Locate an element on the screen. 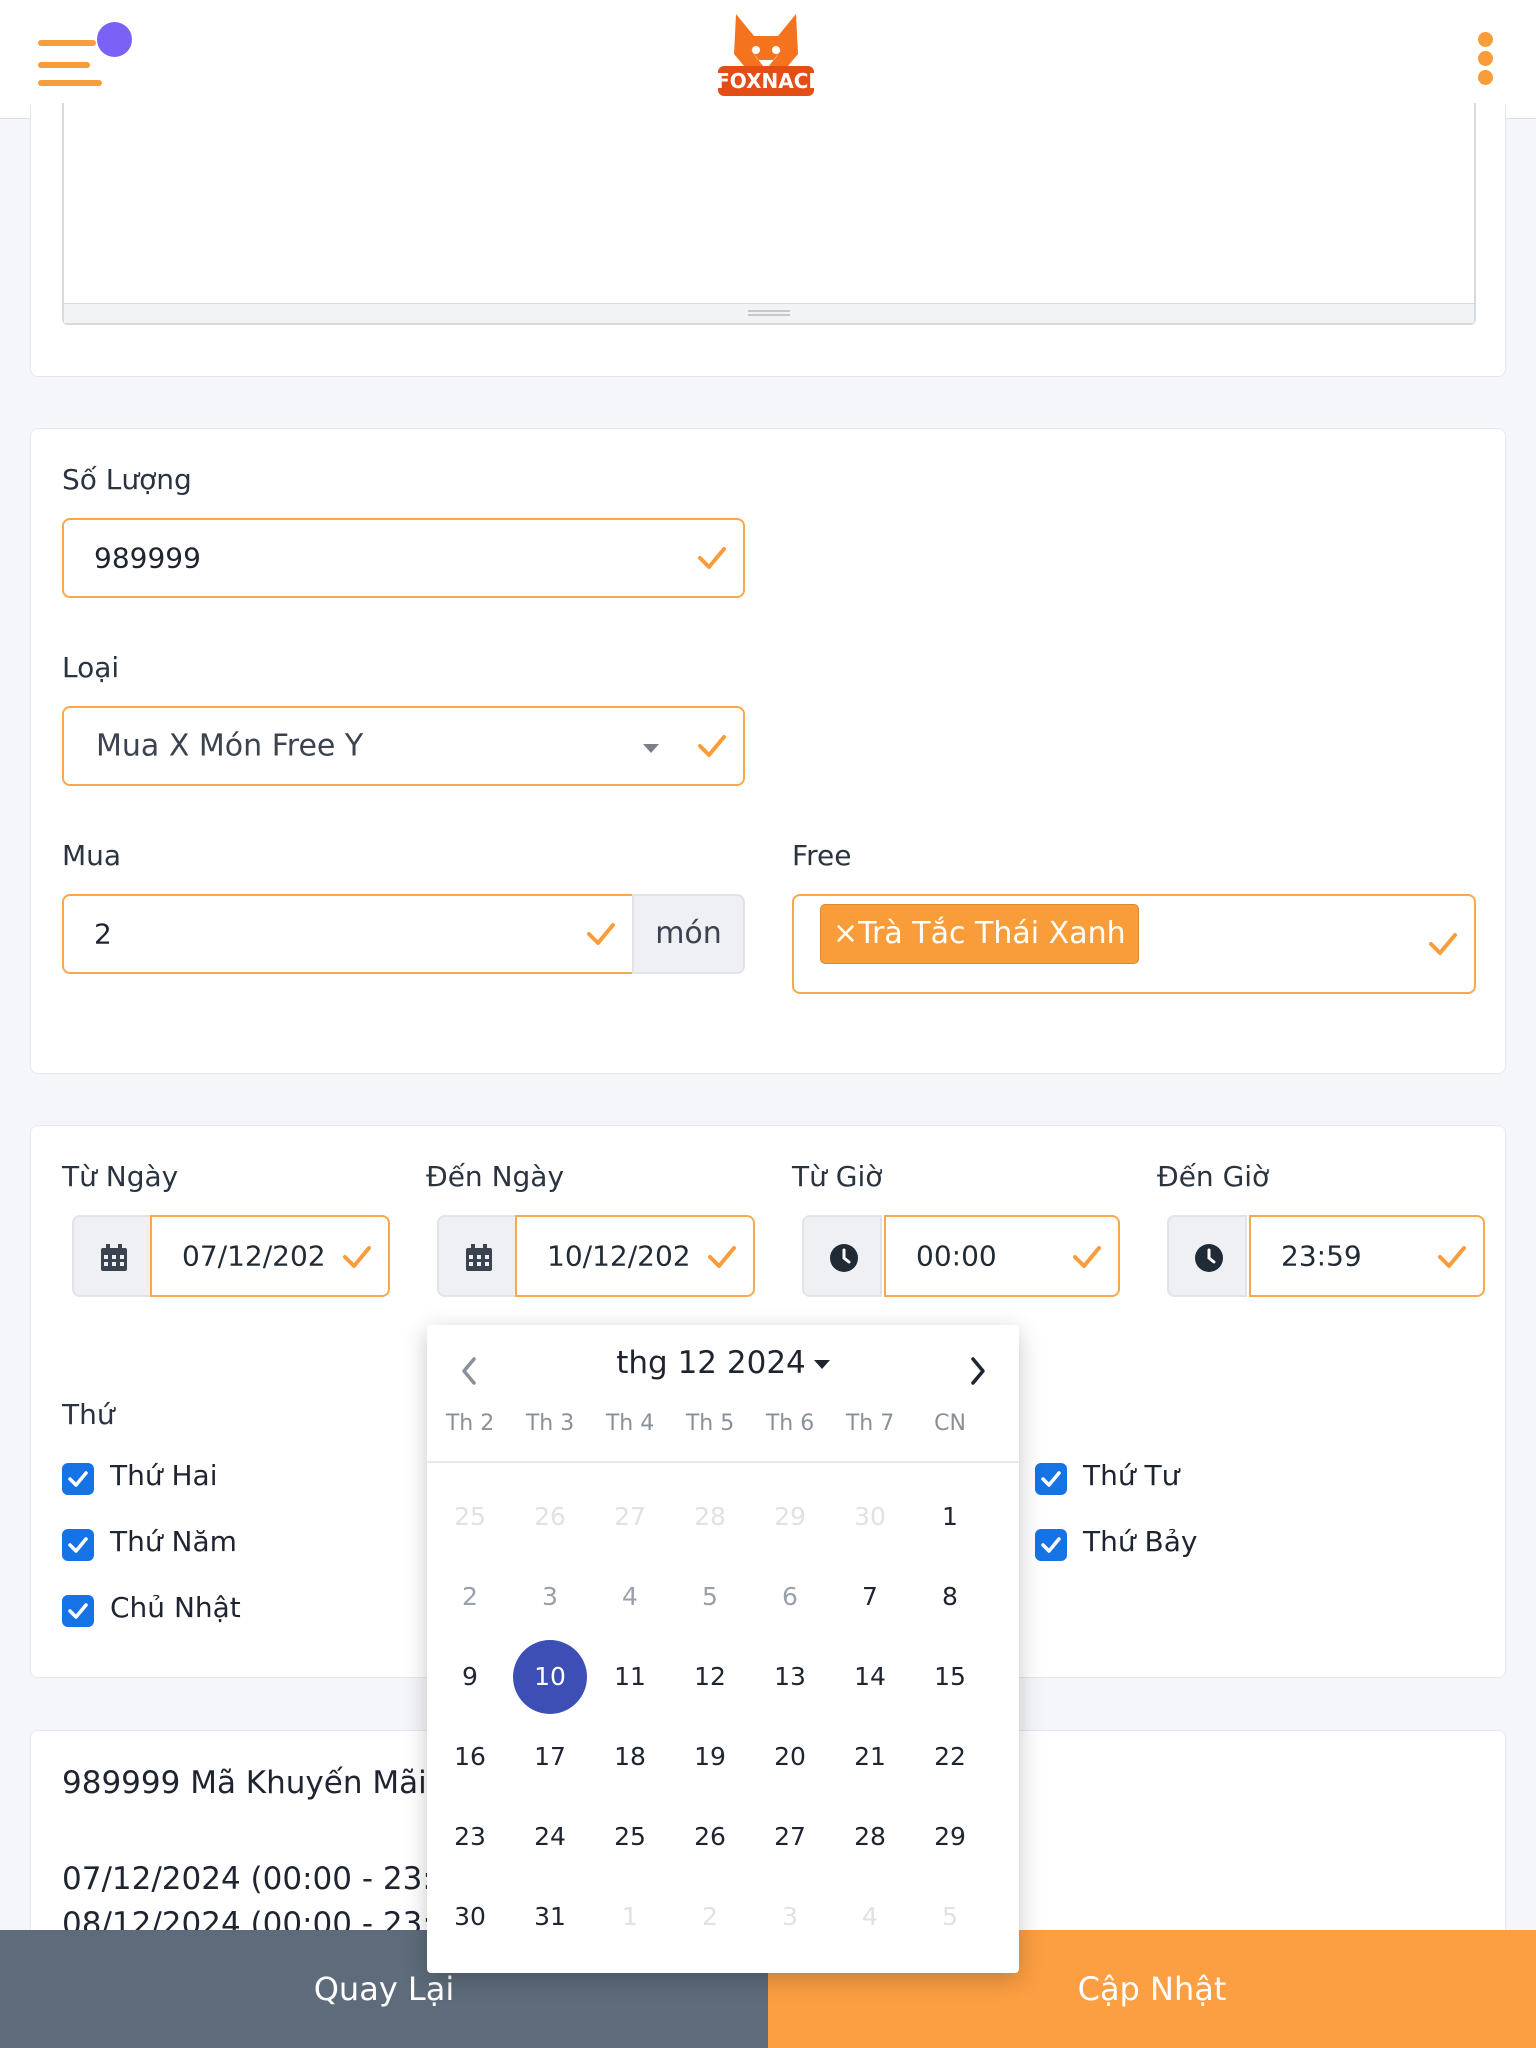 The image size is (1536, 2048). description-card is located at coordinates (768, 240).